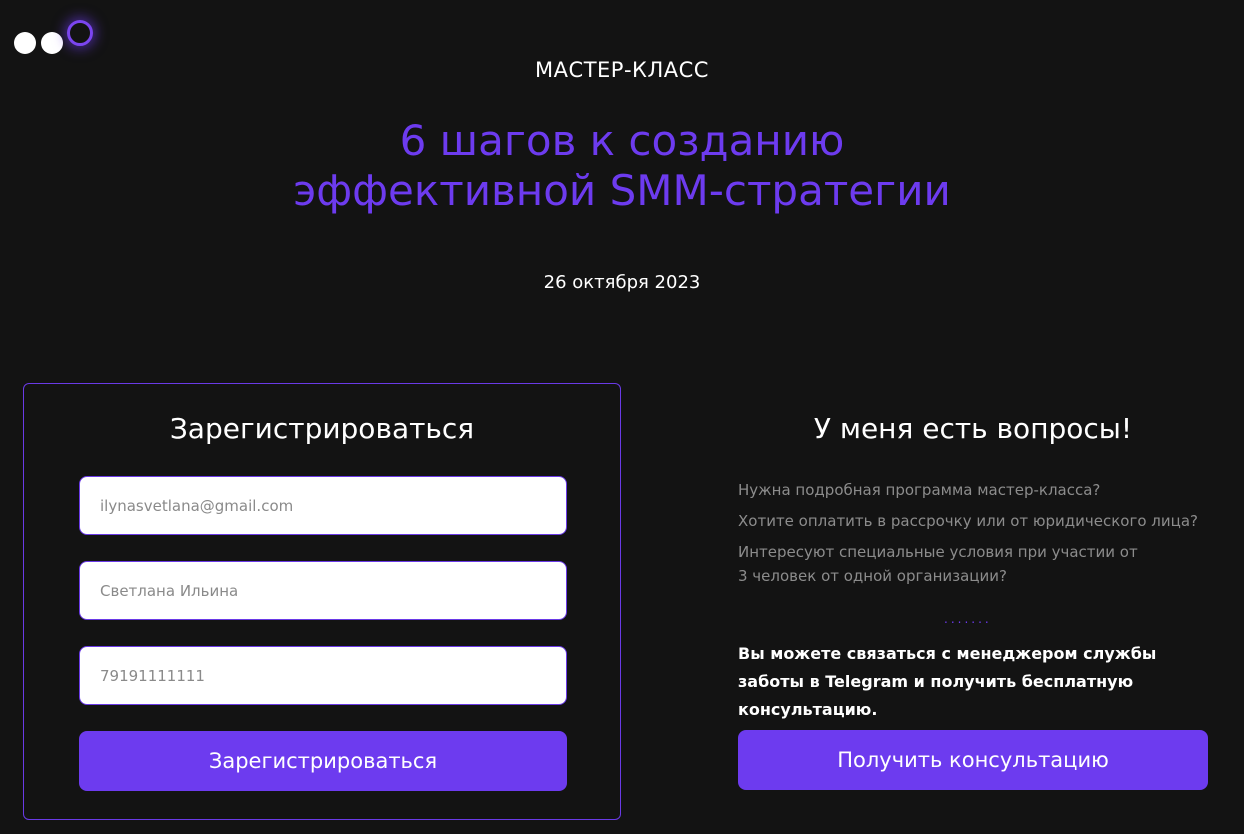 Image resolution: width=1244 pixels, height=834 pixels. I want to click on page-title-line-2: эффективной SMM-стратегии, so click(622, 190).